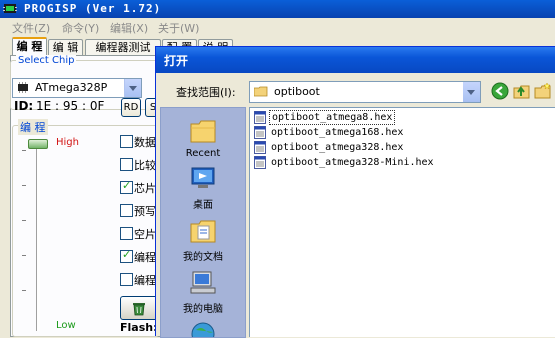  What do you see at coordinates (337, 132) in the screenshot?
I see `file-name: optiboot_atmega168.hex` at bounding box center [337, 132].